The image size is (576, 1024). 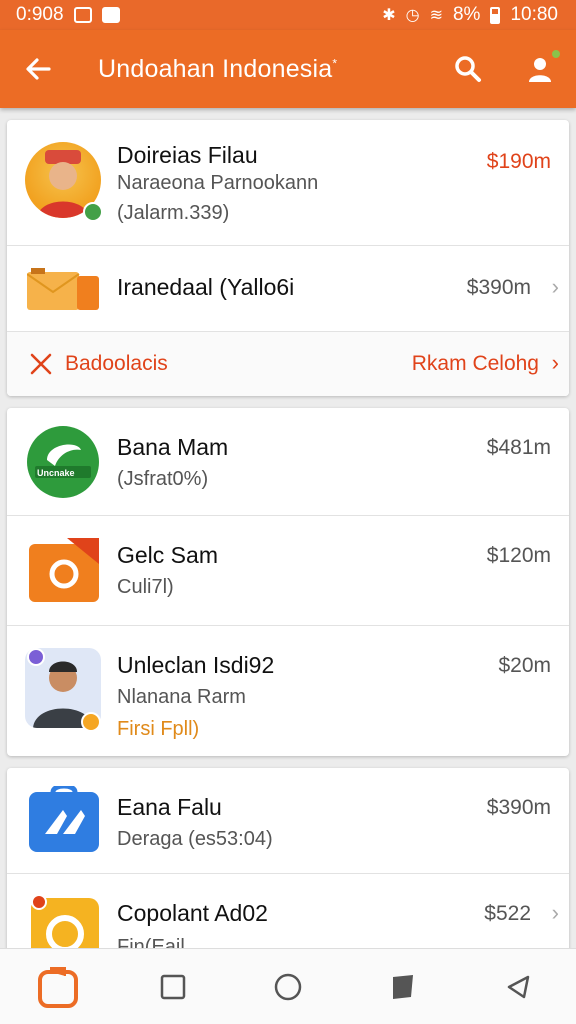 What do you see at coordinates (195, 839) in the screenshot?
I see `item-subtitle: Deraga (es53:04)` at bounding box center [195, 839].